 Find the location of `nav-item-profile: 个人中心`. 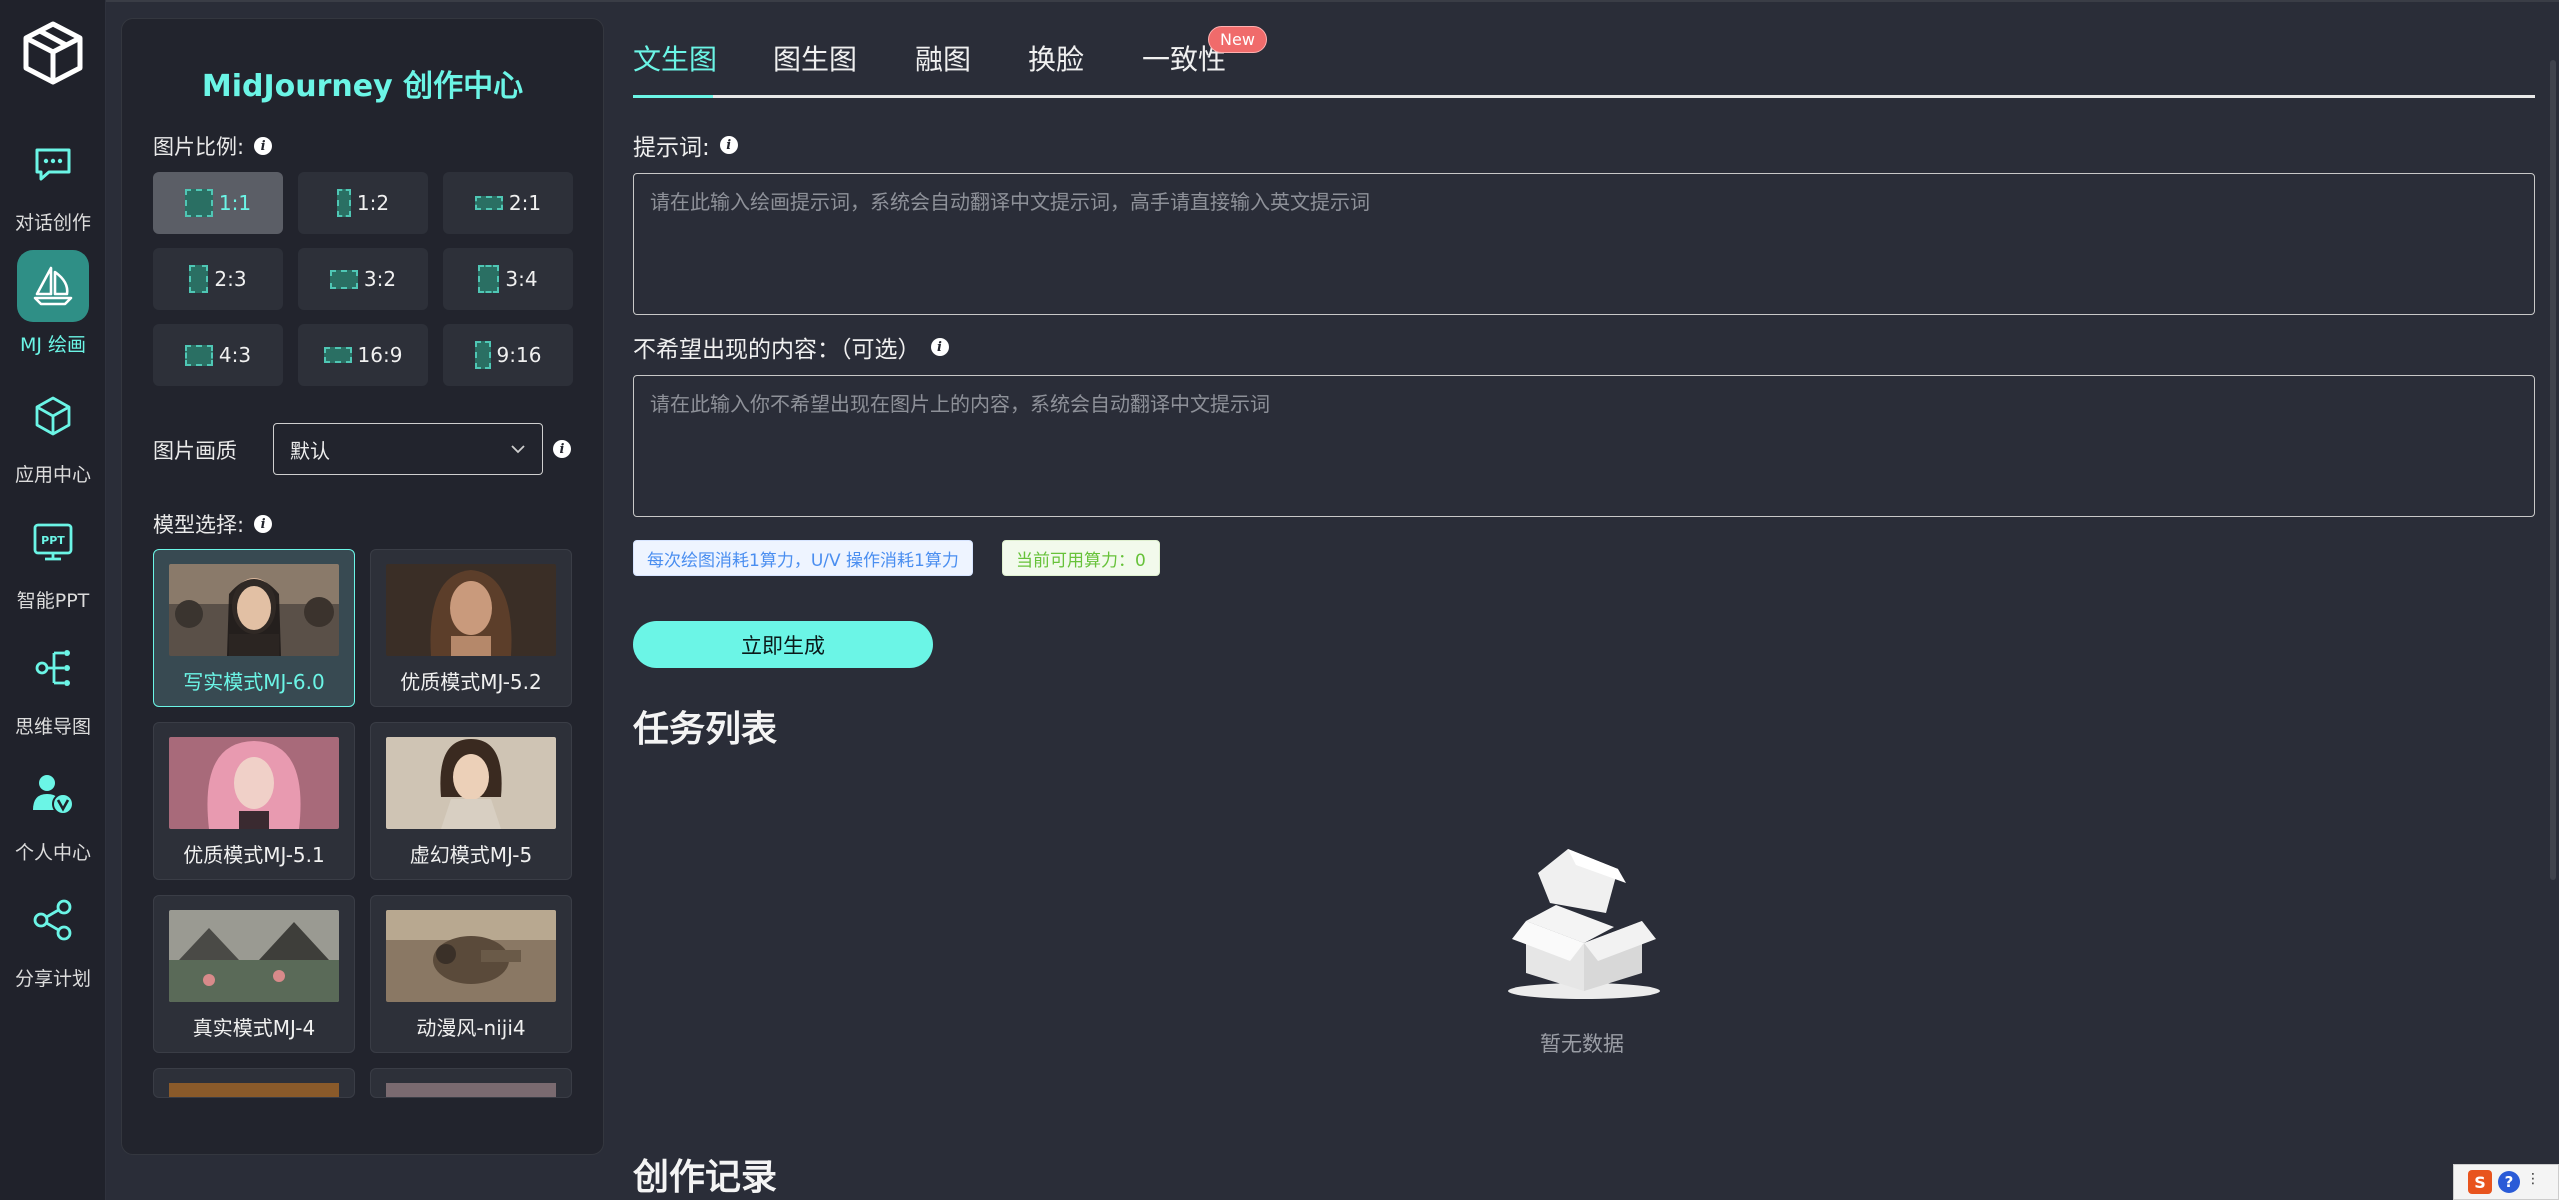

nav-item-profile: 个人中心 is located at coordinates (53, 813).